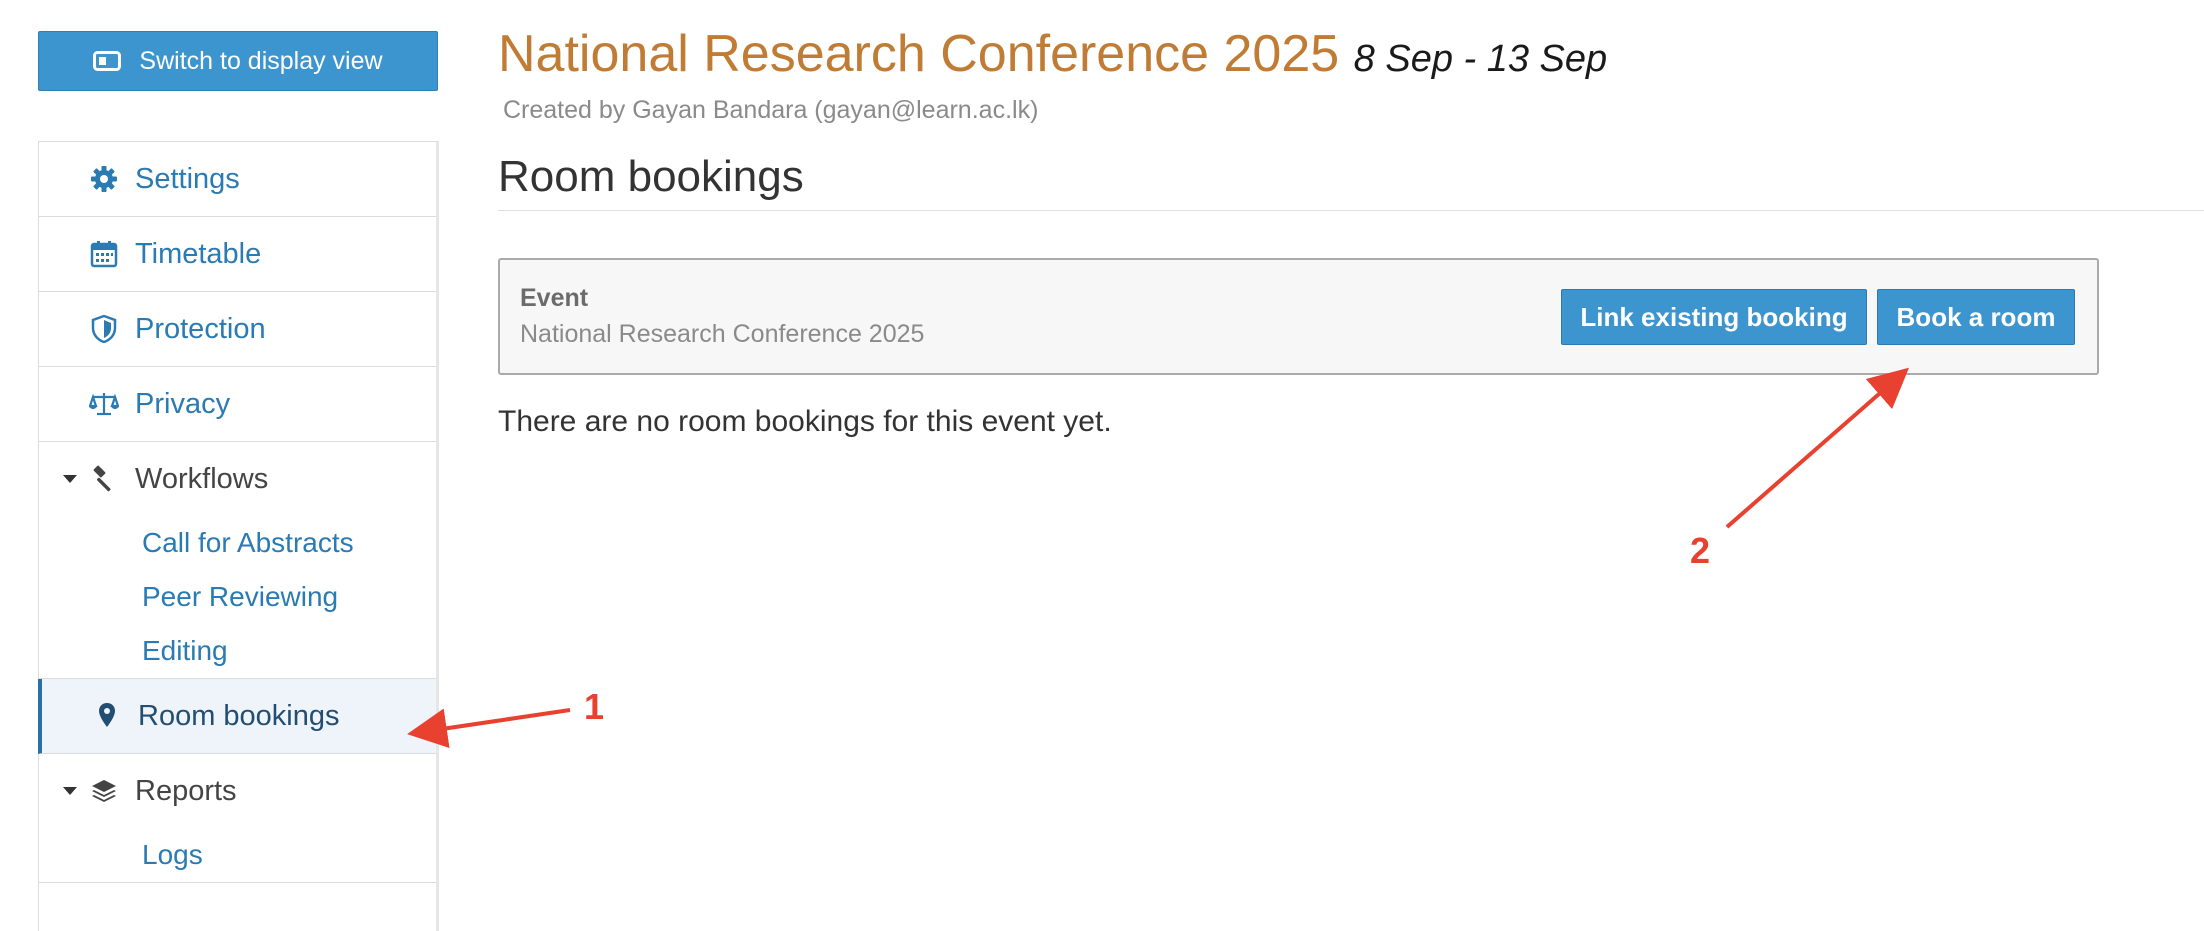 This screenshot has width=2204, height=931. I want to click on sidebar-item-room-bookings: Room bookings, so click(237, 716).